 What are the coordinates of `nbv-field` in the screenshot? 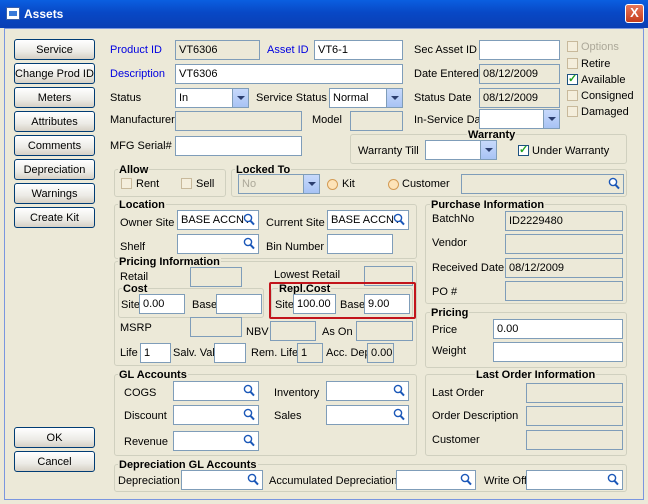 It's located at (293, 331).